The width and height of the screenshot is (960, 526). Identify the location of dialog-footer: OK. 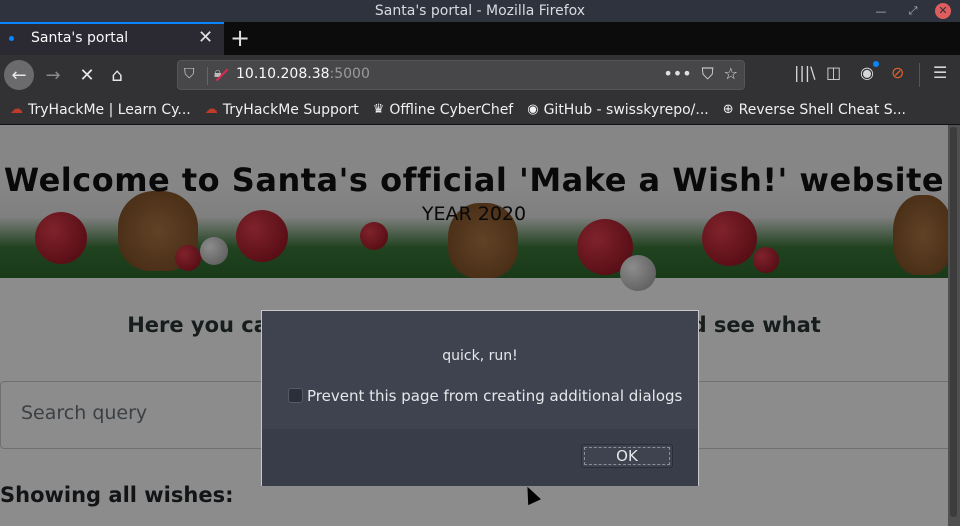
(480, 457).